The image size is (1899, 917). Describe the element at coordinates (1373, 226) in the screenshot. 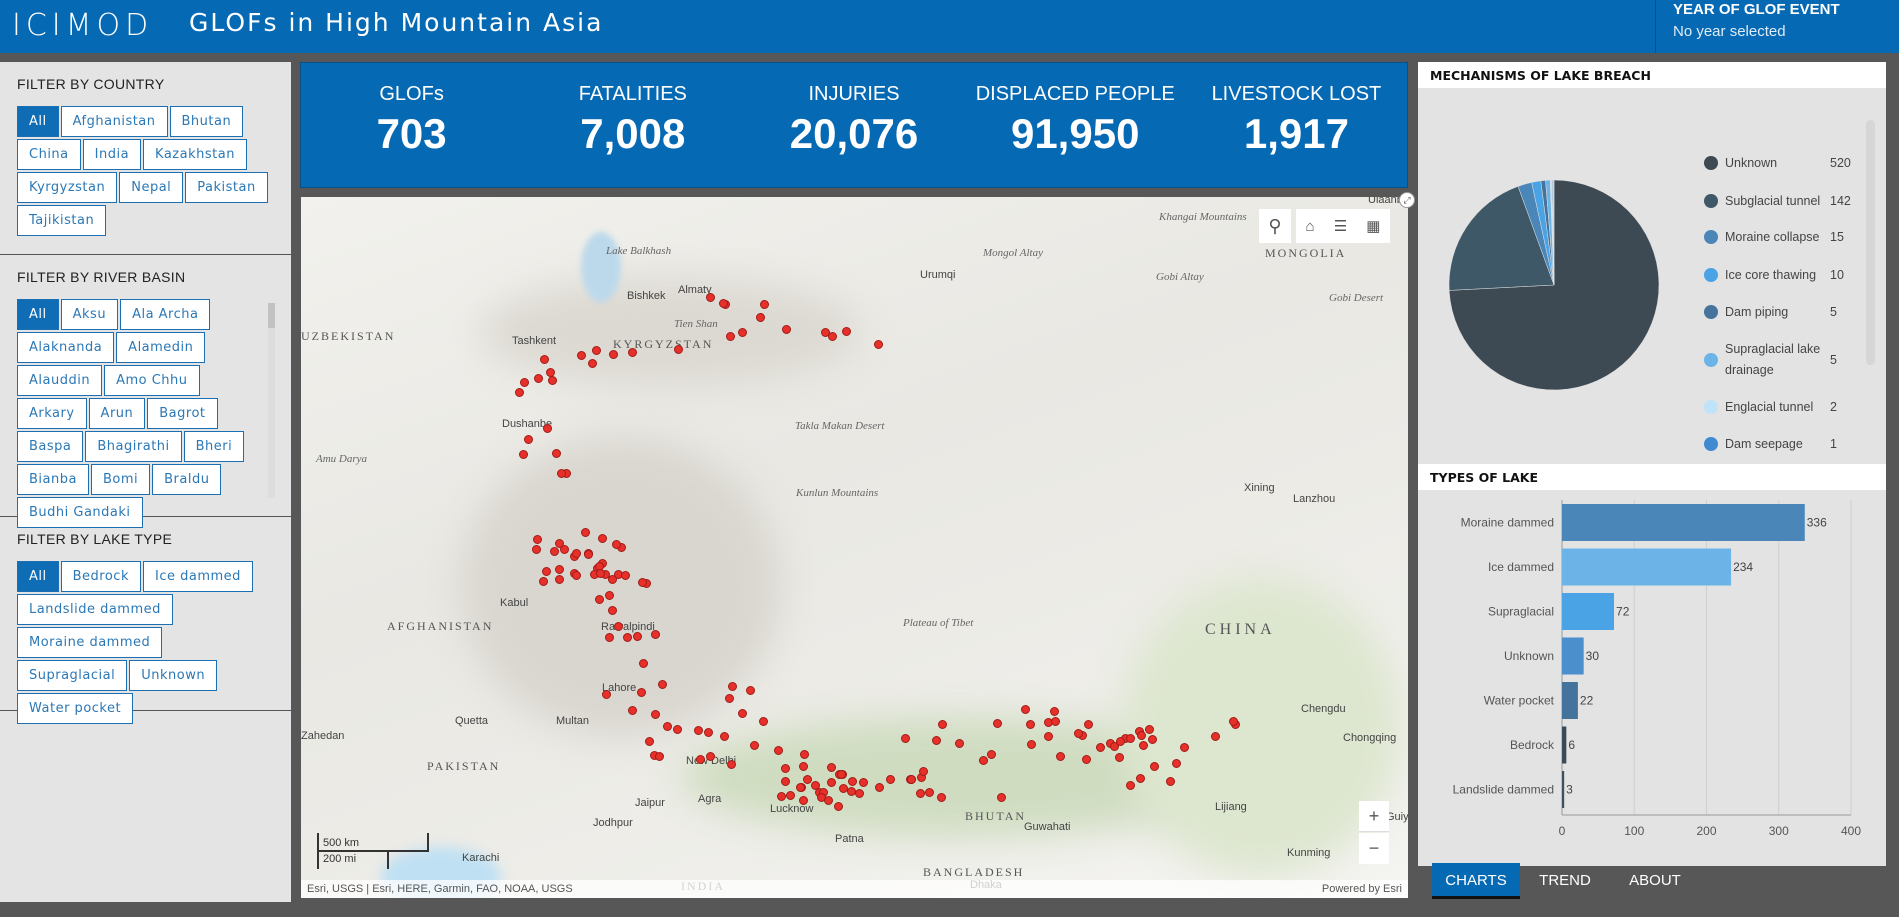

I see `basemap-gallery-icon: ▦` at that location.